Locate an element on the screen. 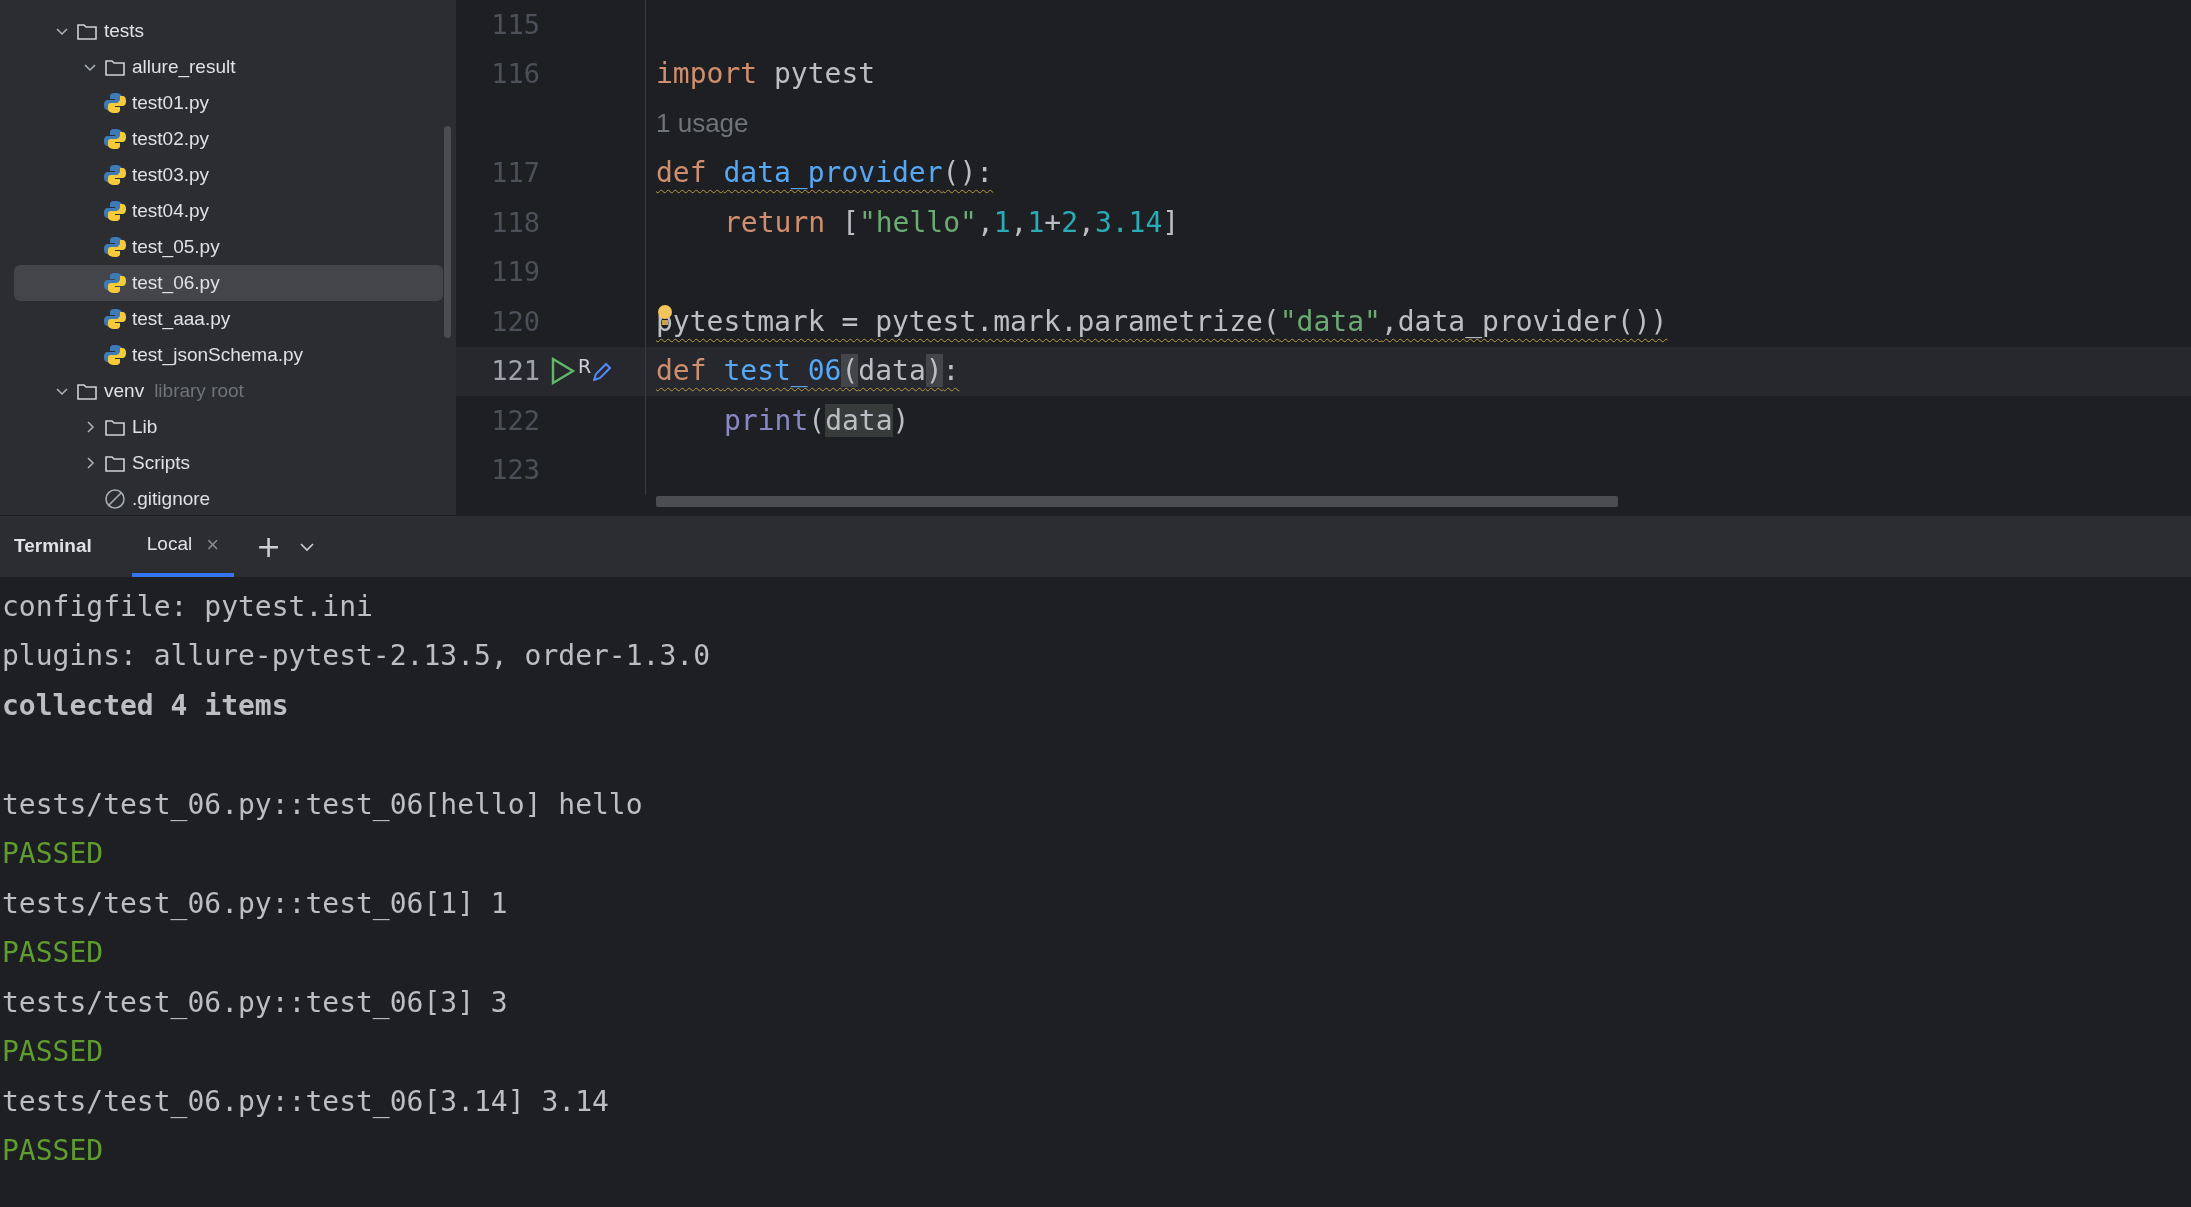 This screenshot has height=1207, width=2191. tree-label: test03.py is located at coordinates (171, 174).